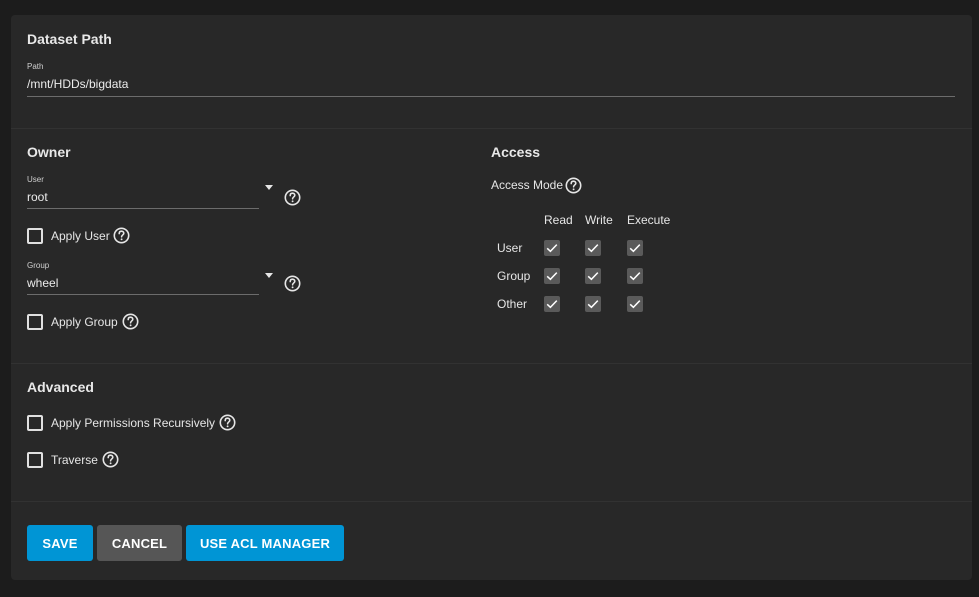 The image size is (979, 597). I want to click on traverse-label: Traverse, so click(74, 460).